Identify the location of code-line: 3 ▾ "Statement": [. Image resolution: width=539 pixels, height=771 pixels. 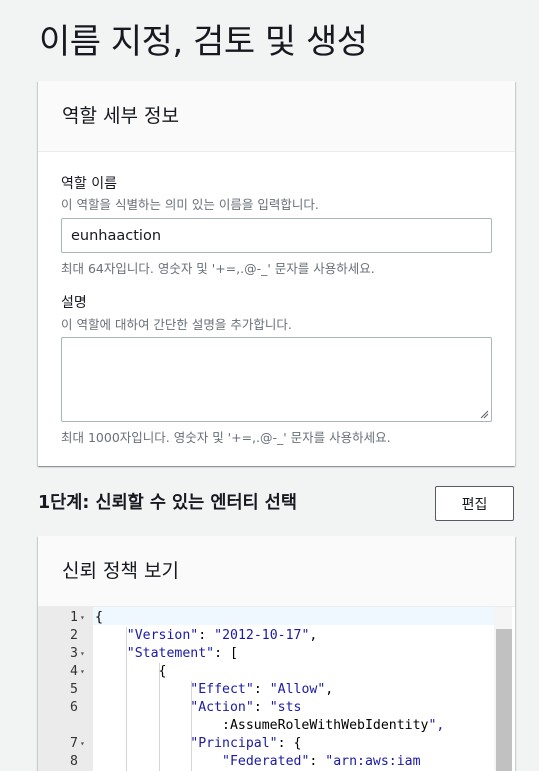
(268, 654).